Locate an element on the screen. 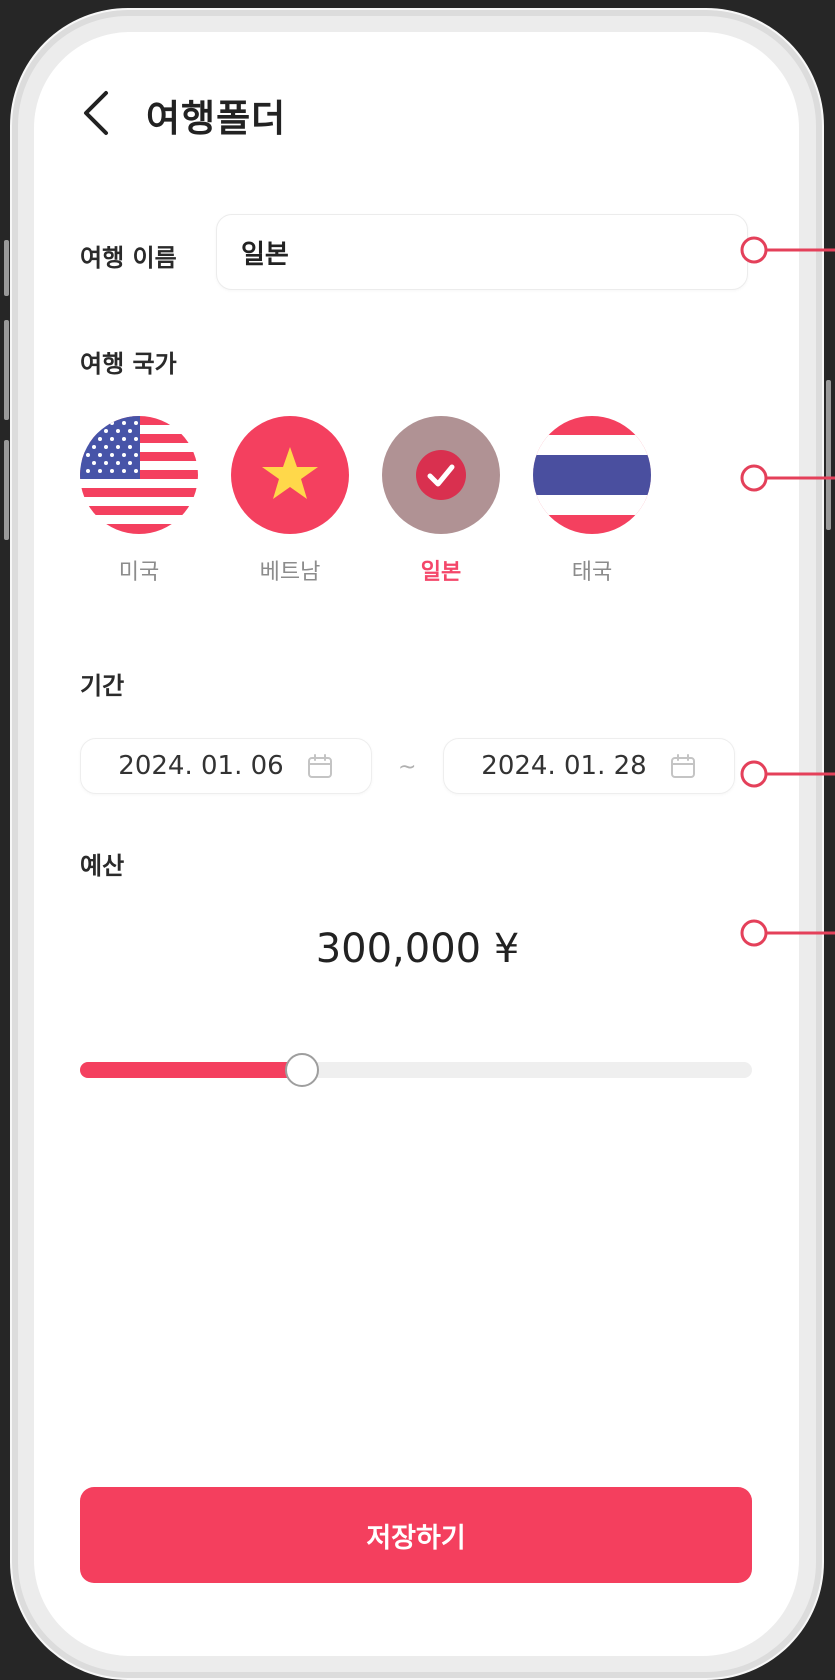 The width and height of the screenshot is (835, 1680). budget-slider-fill is located at coordinates (191, 1070).